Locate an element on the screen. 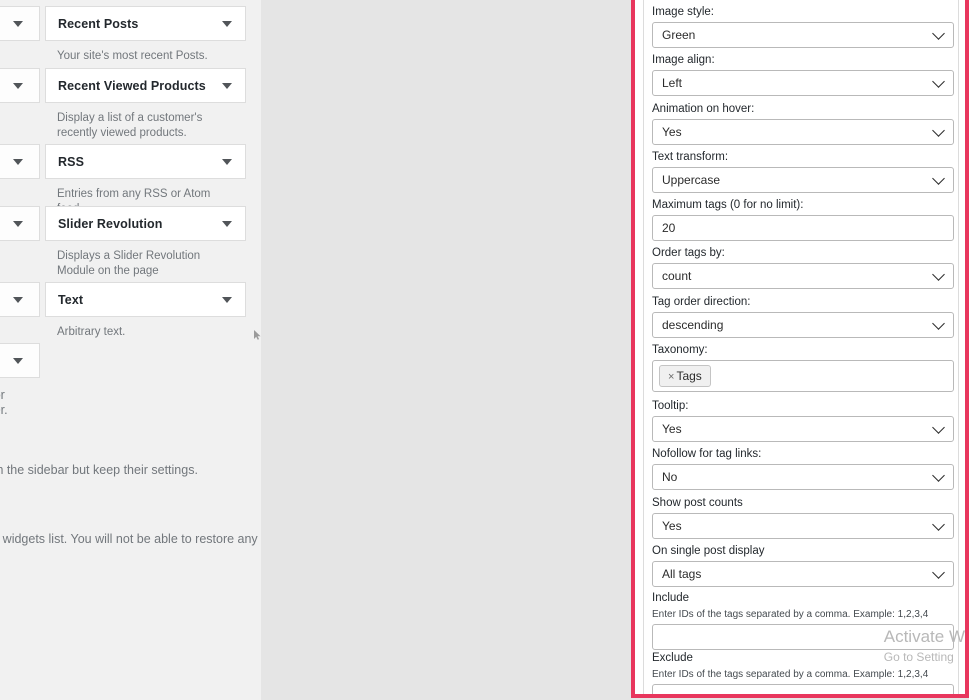 The width and height of the screenshot is (969, 700). field-animation-on-hover: Animation on hover: Yes is located at coordinates (803, 123).